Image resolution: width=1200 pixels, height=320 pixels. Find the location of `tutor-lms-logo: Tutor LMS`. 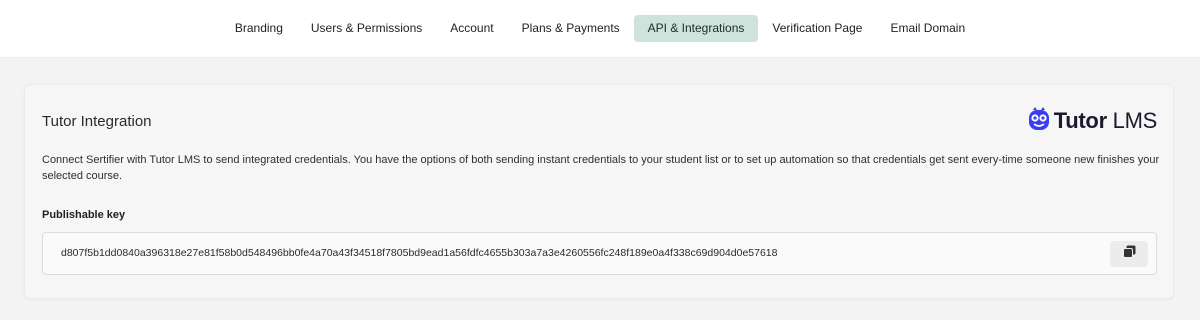

tutor-lms-logo: Tutor LMS is located at coordinates (1093, 121).